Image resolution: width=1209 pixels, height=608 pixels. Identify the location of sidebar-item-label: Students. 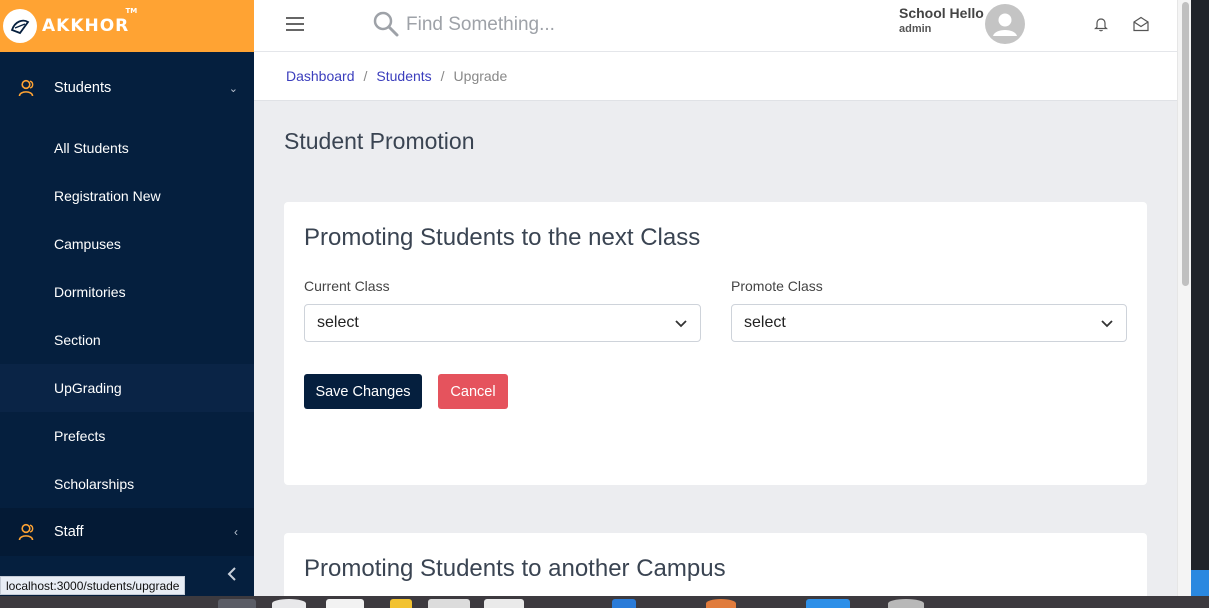
(83, 88).